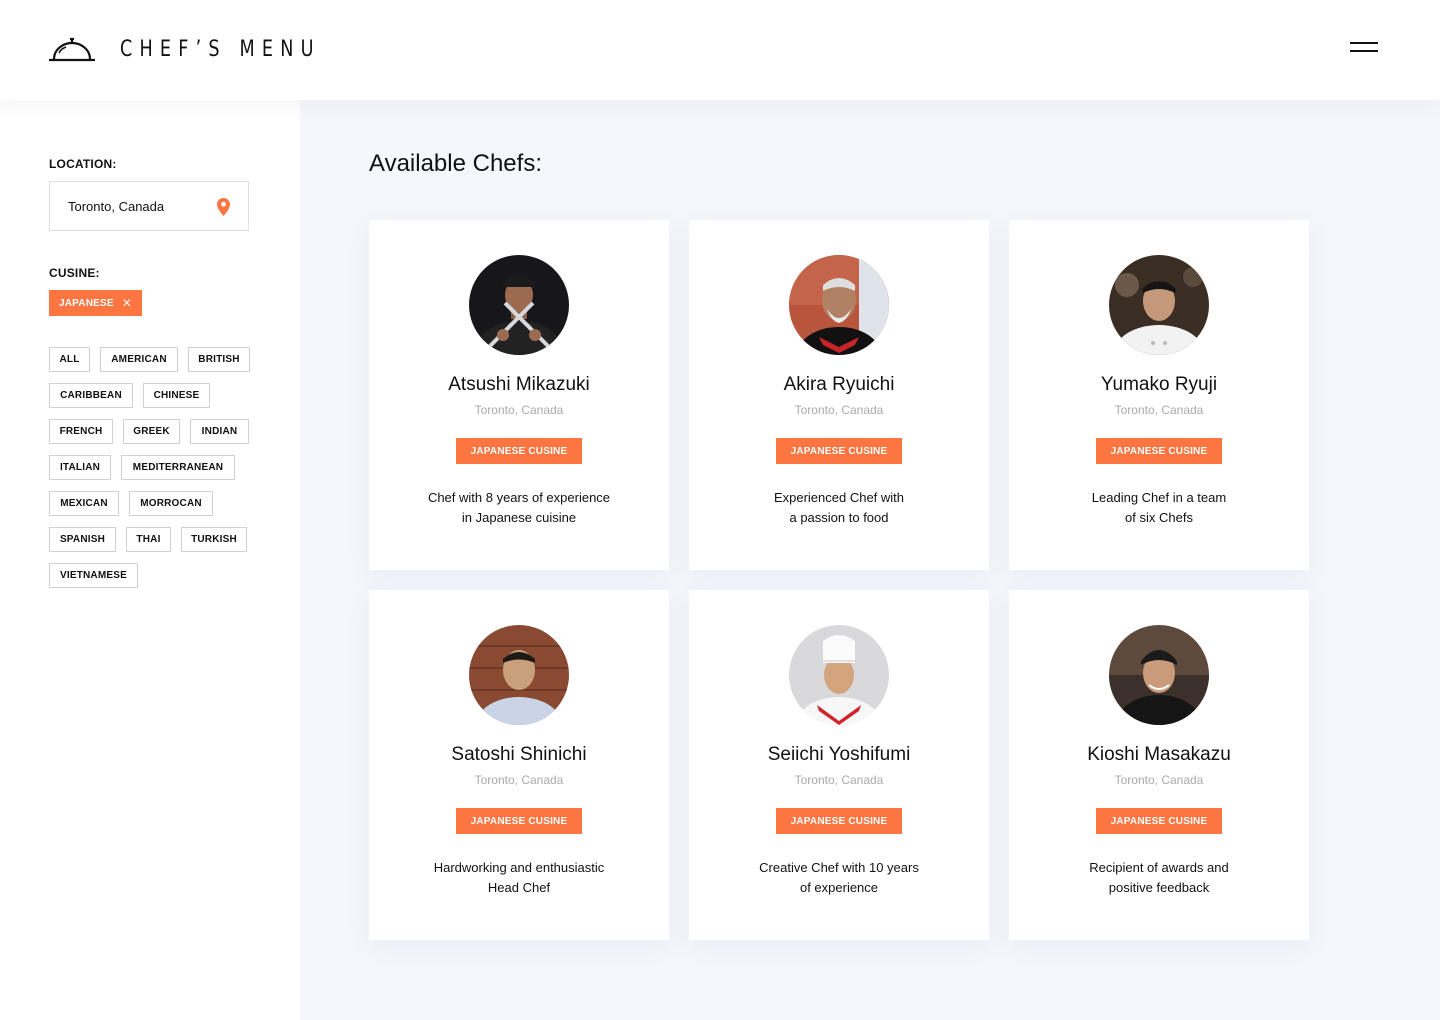  I want to click on cuisine-tag-label: CARIBBEAN, so click(91, 395).